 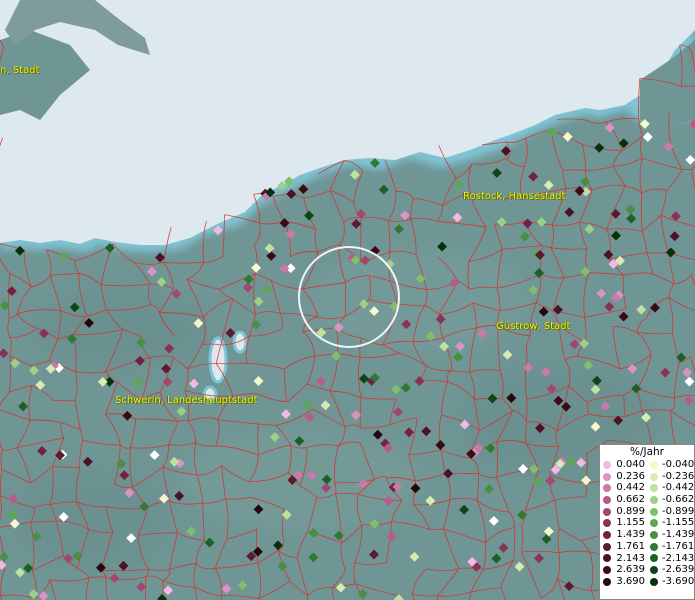 I want to click on city-label-schwerin: Schwerin, Landeshauptstadt, so click(x=186, y=400).